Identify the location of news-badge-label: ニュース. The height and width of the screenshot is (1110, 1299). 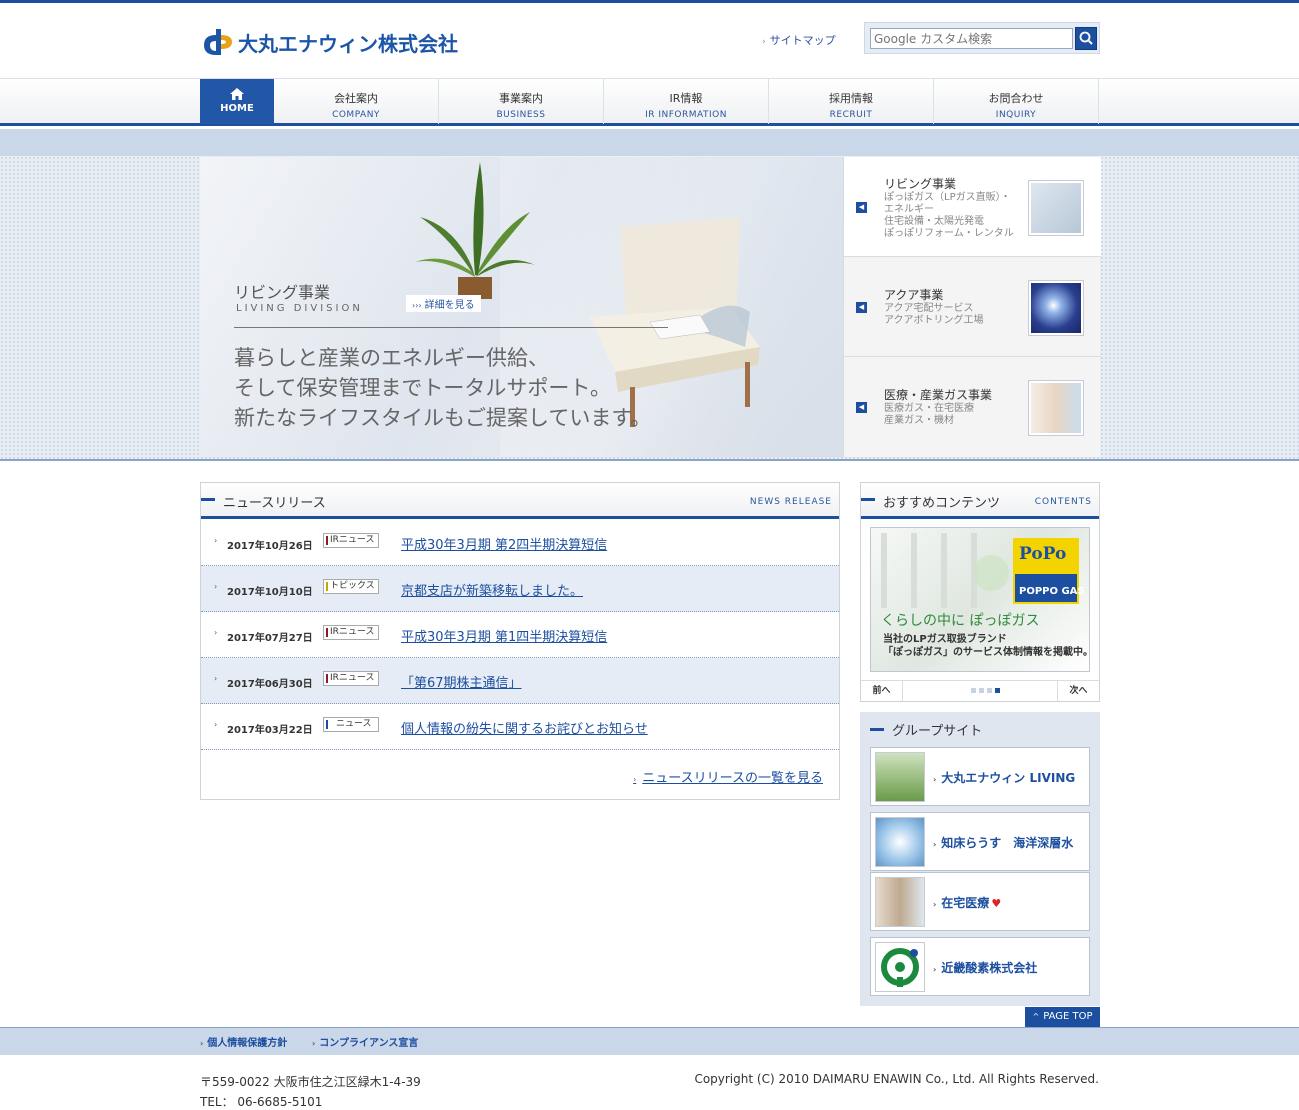
(354, 724).